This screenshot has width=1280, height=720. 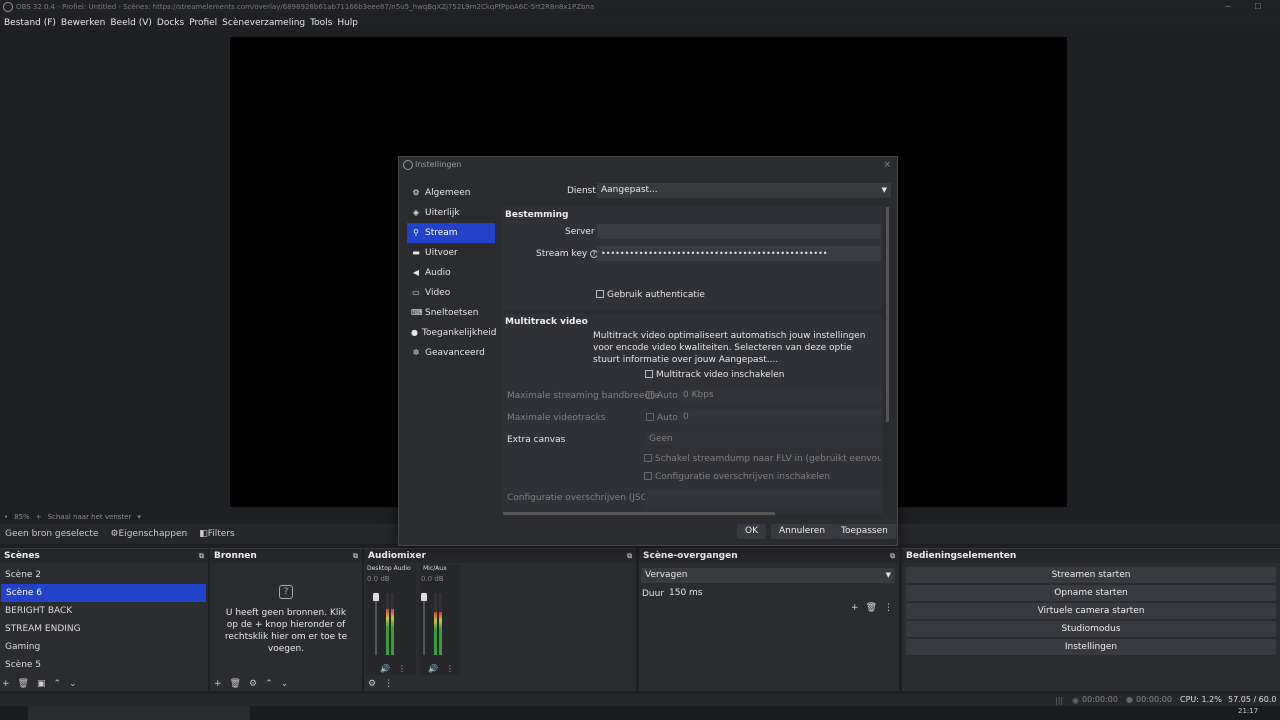 What do you see at coordinates (650, 295) in the screenshot?
I see `use-auth-checkbox: Gebruik authenticatie` at bounding box center [650, 295].